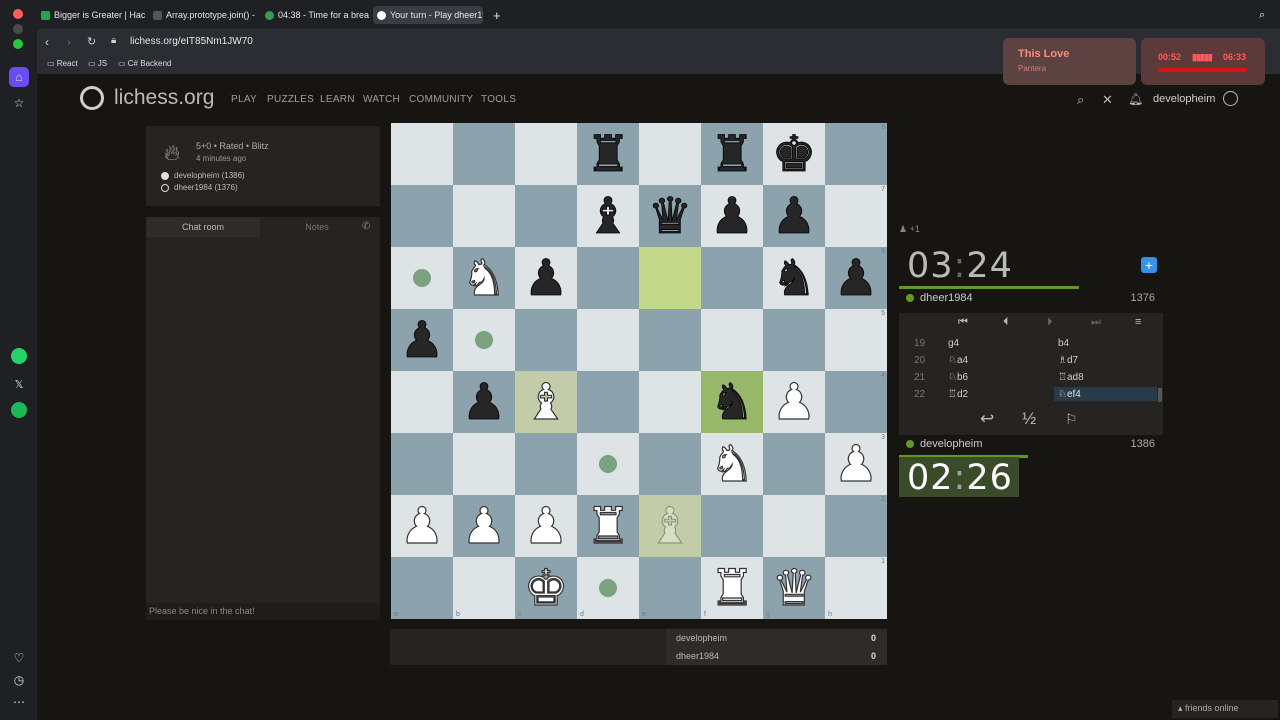 The height and width of the screenshot is (720, 1280). I want to click on square-f4: ♞, so click(732, 402).